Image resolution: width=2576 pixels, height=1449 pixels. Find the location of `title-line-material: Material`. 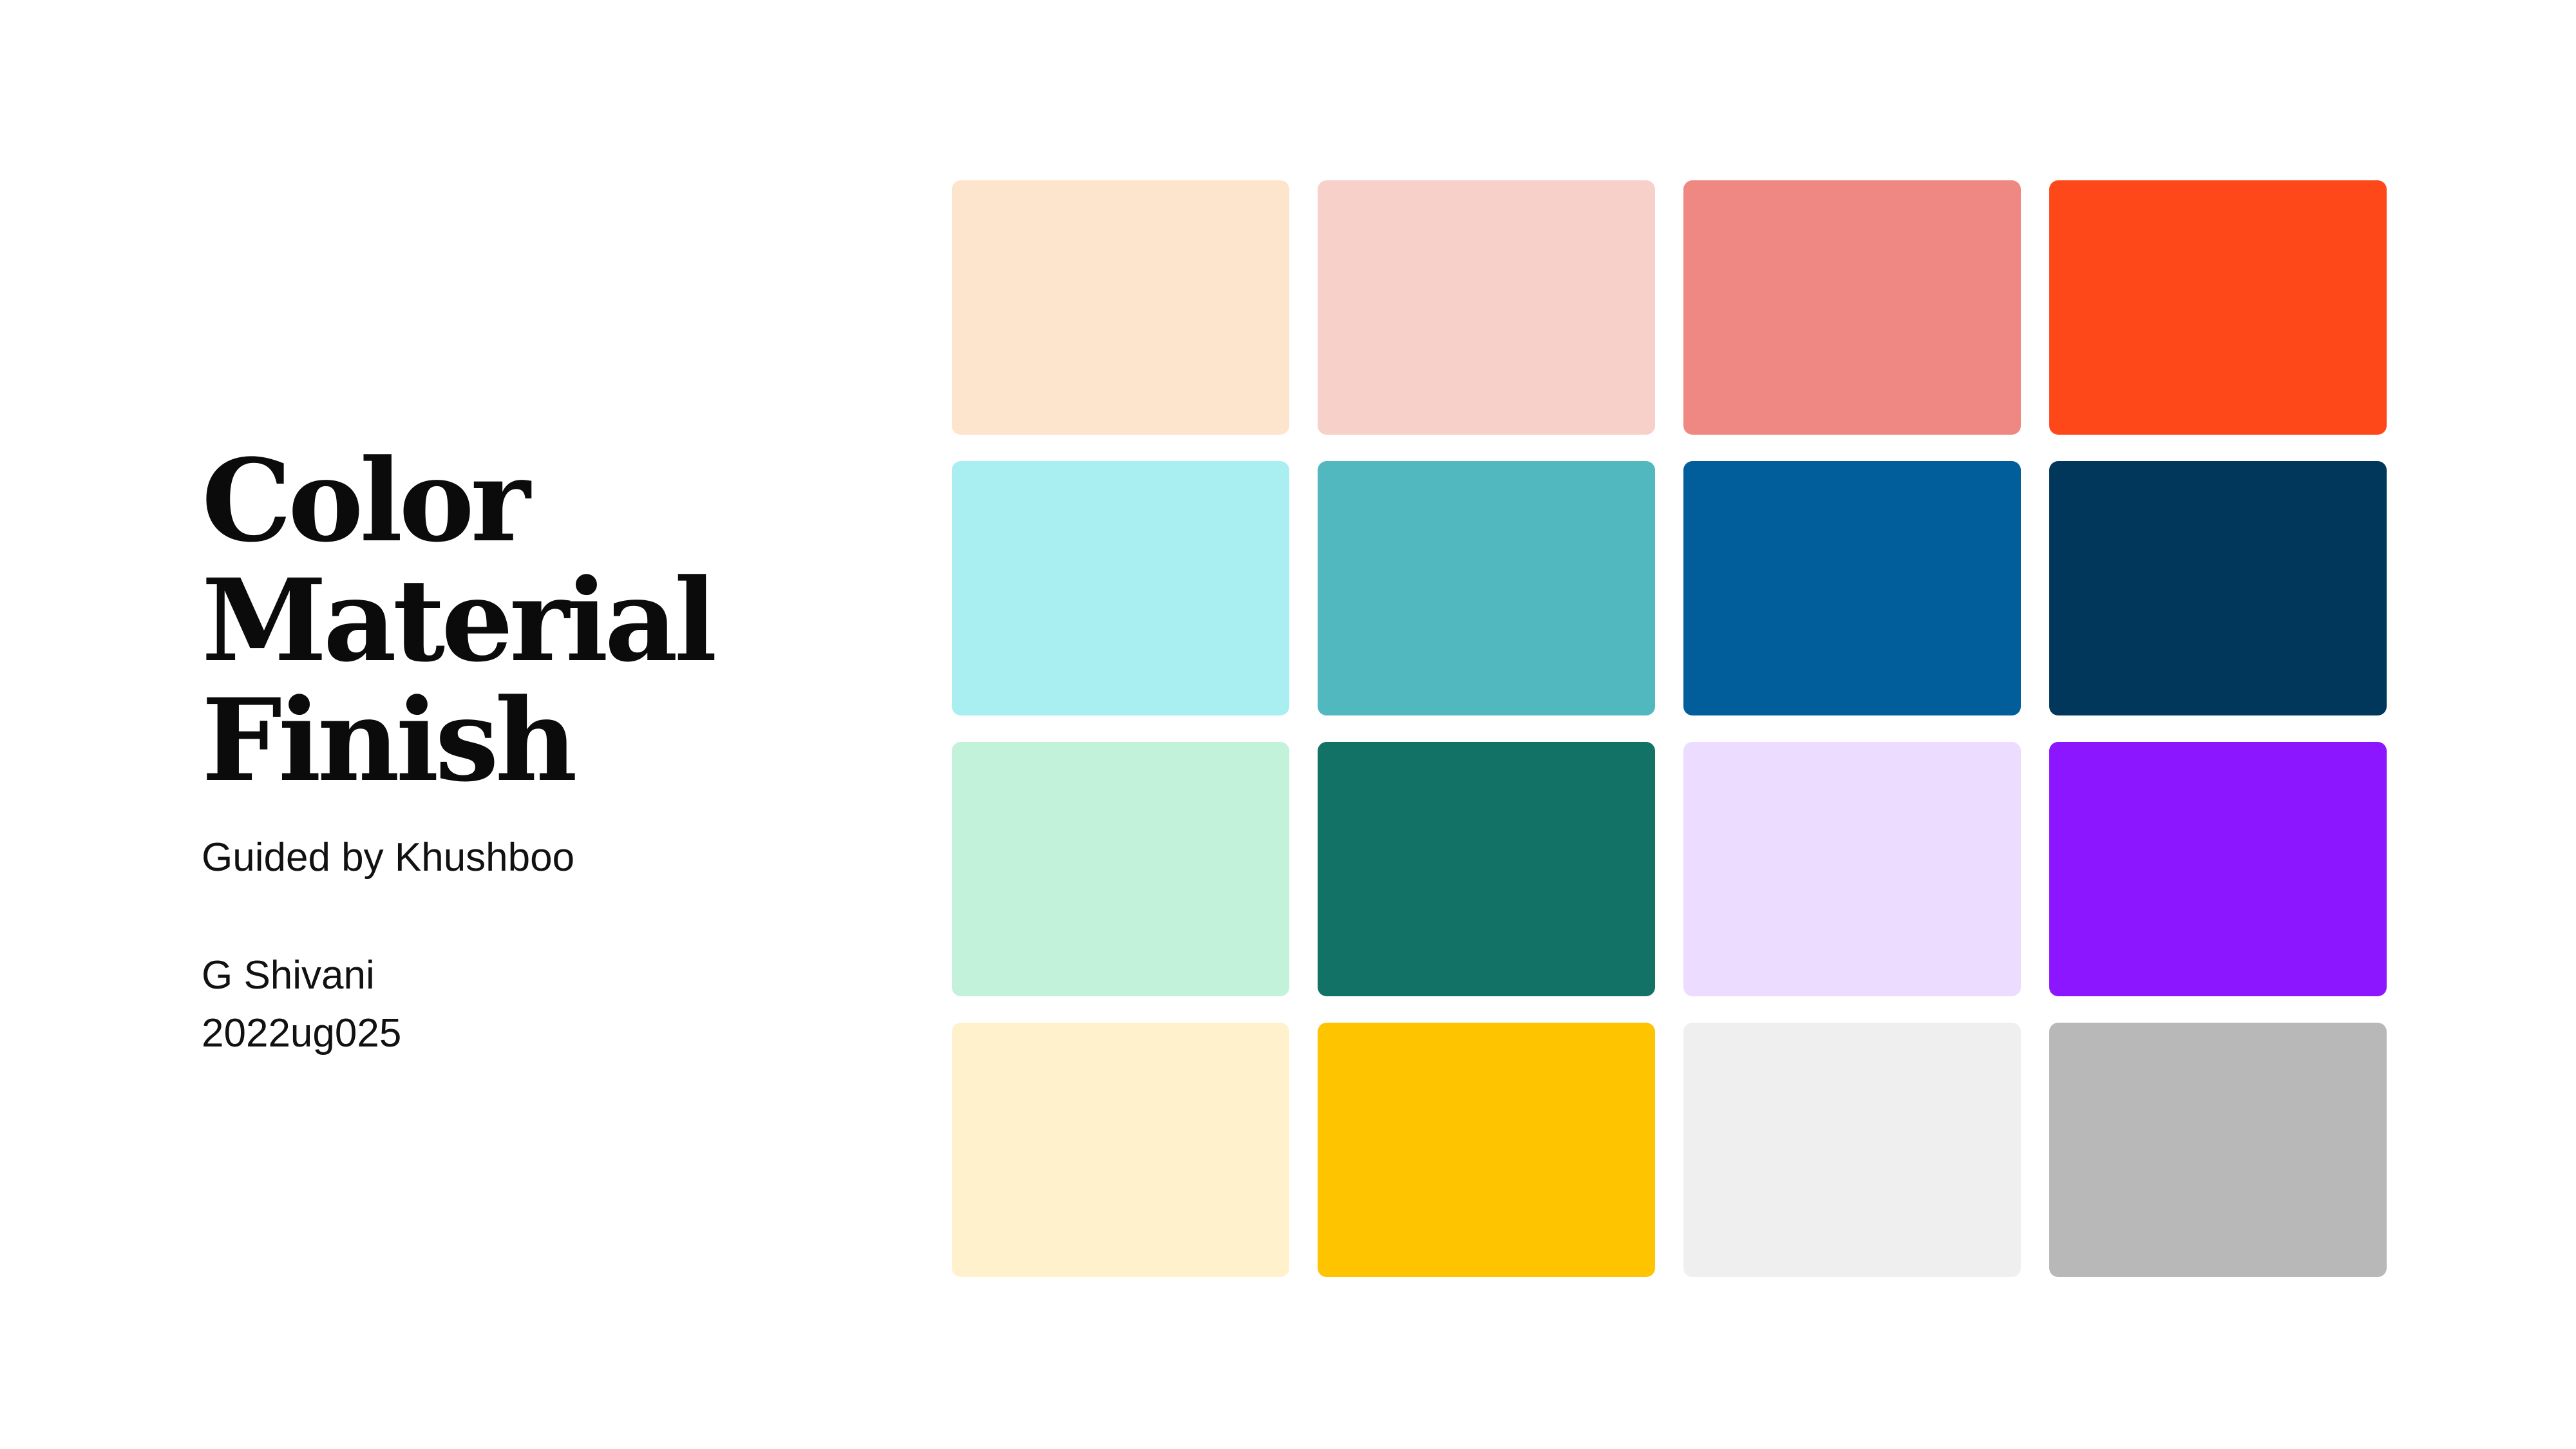

title-line-material: Material is located at coordinates (460, 620).